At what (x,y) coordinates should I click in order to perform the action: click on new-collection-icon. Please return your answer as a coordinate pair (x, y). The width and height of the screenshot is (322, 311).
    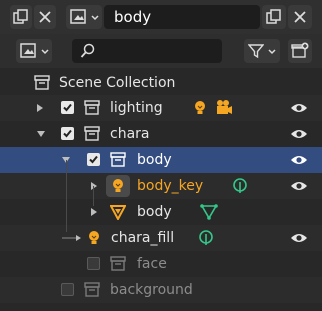
    Looking at the image, I should click on (300, 50).